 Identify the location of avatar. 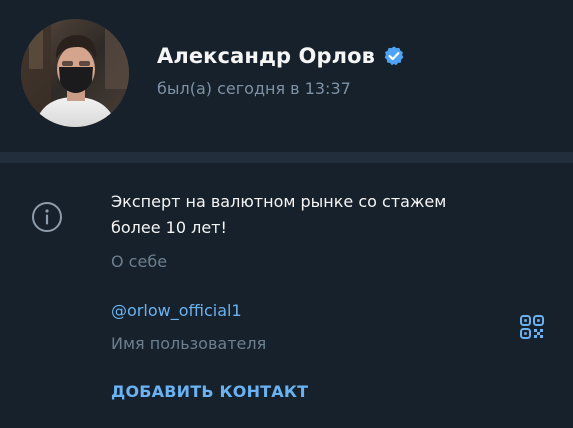
(75, 73).